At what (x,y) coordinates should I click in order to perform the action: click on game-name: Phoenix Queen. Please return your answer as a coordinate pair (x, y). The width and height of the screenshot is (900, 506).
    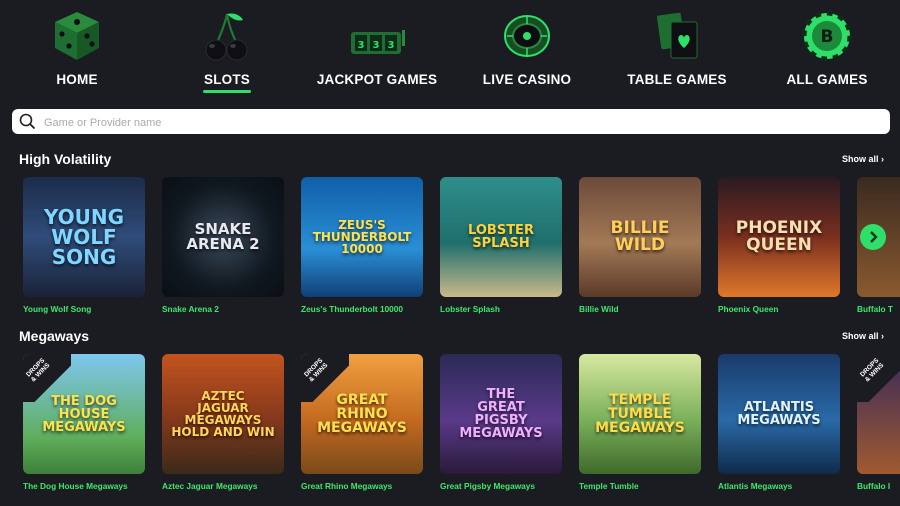
    Looking at the image, I should click on (748, 309).